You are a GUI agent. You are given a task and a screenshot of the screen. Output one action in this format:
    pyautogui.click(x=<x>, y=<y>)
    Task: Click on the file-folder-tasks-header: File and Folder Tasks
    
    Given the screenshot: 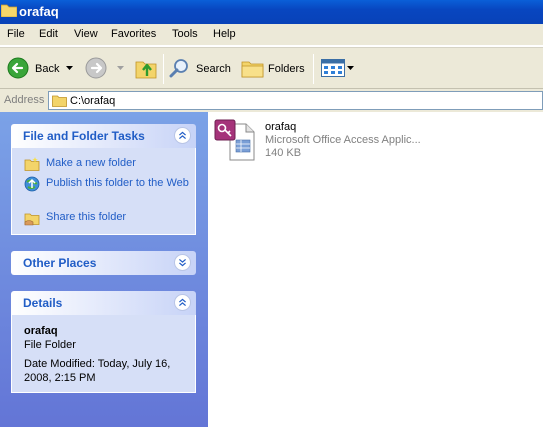 What is the action you would take?
    pyautogui.click(x=103, y=136)
    